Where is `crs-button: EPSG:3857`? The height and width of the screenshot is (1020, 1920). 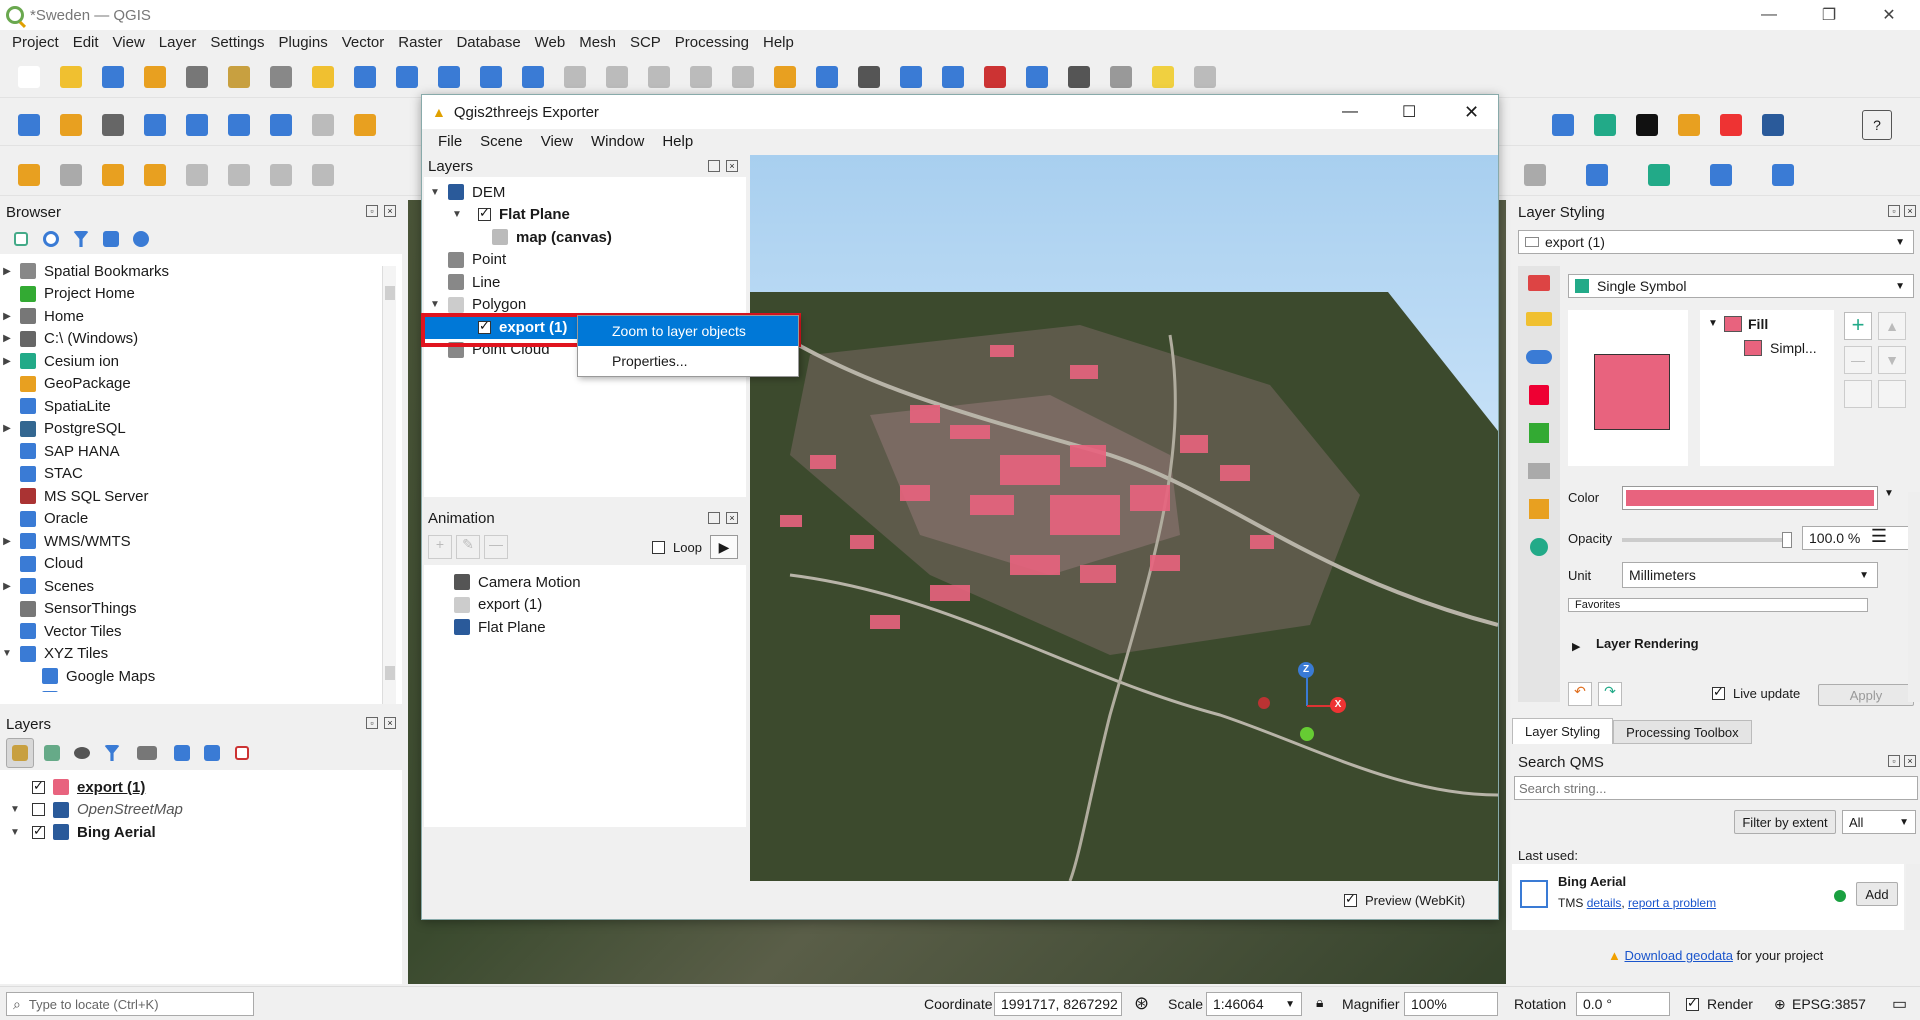 crs-button: EPSG:3857 is located at coordinates (1829, 1004).